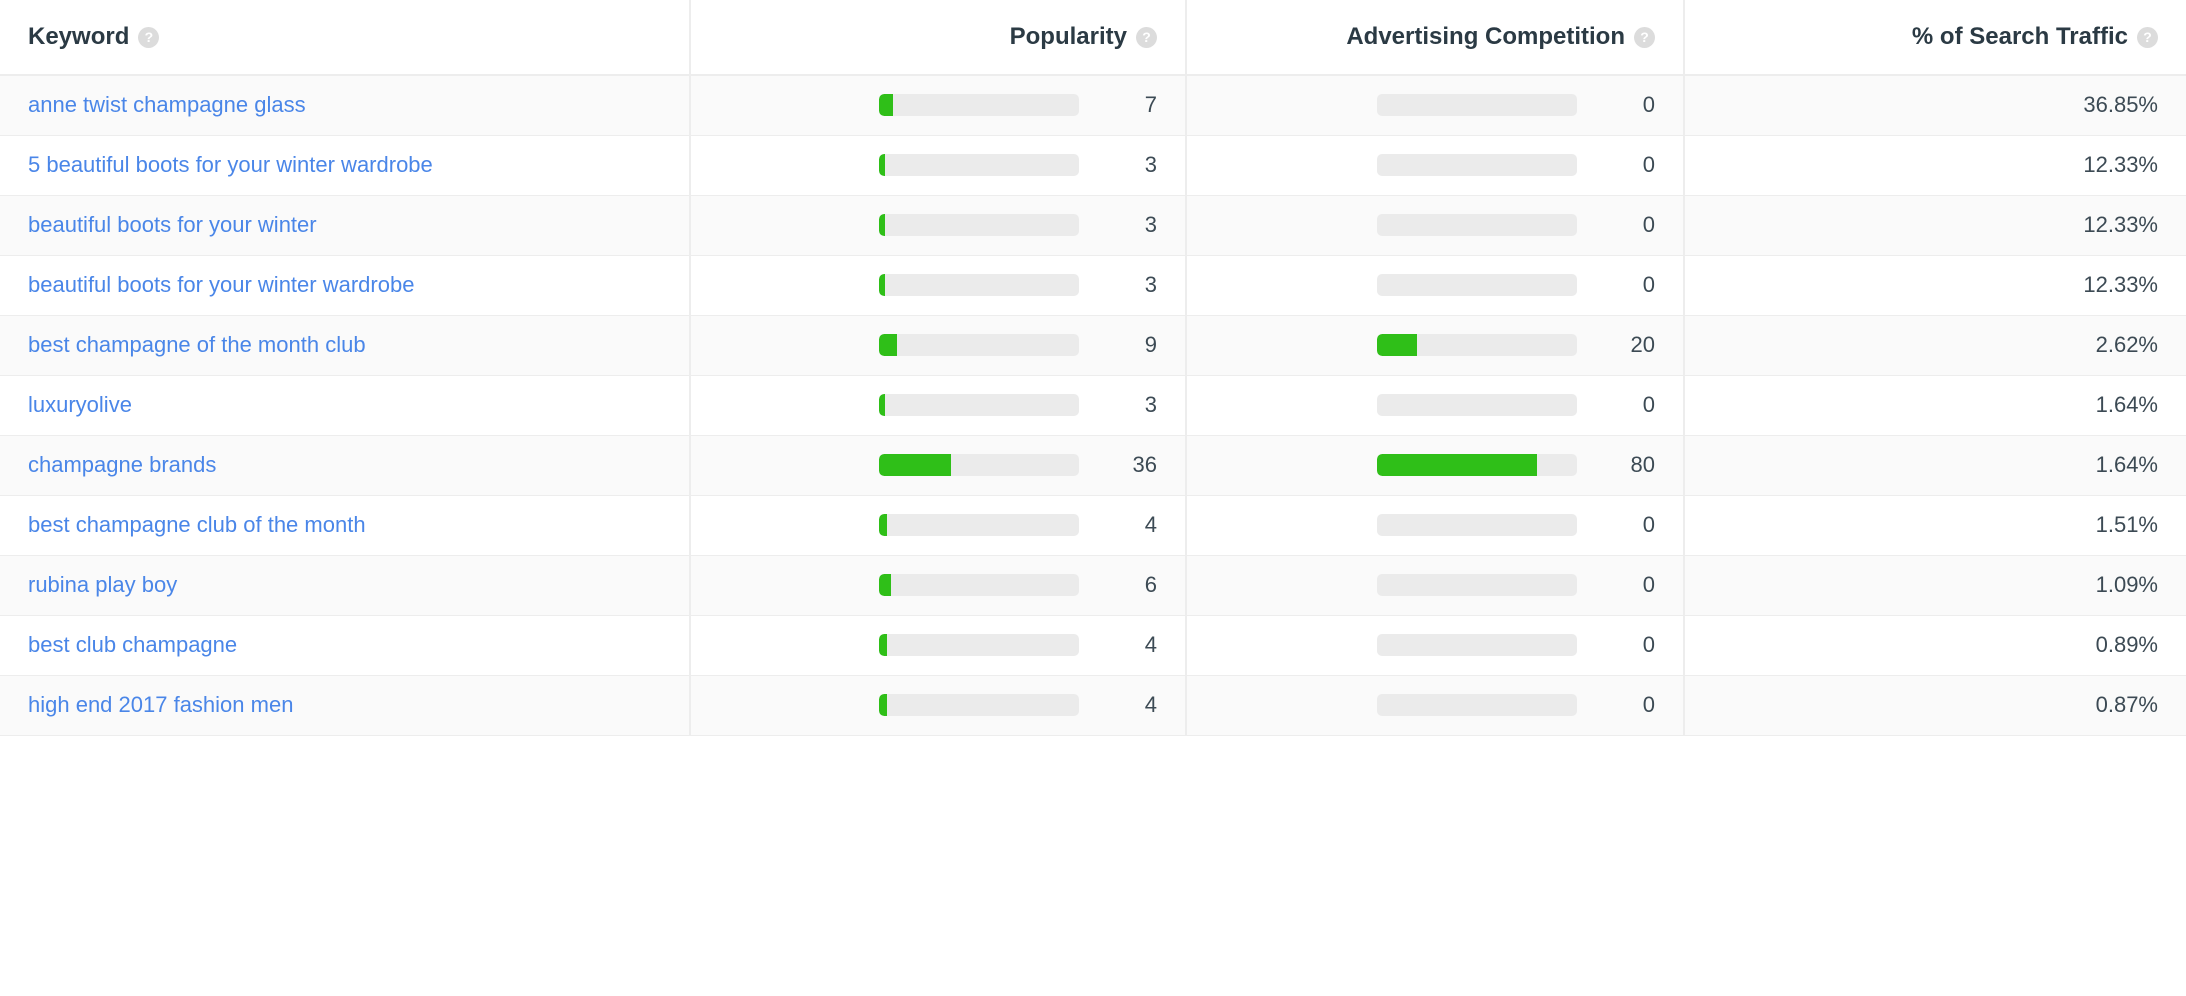 The height and width of the screenshot is (996, 2186). I want to click on keyword-link: luxuryolive, so click(80, 404).